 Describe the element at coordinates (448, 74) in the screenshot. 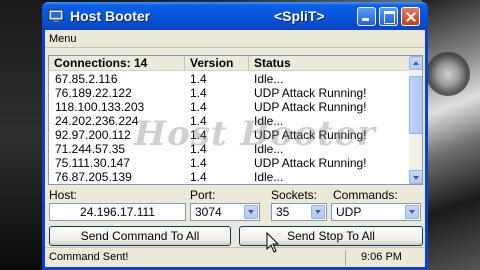

I see `wallpaper-wheel` at that location.